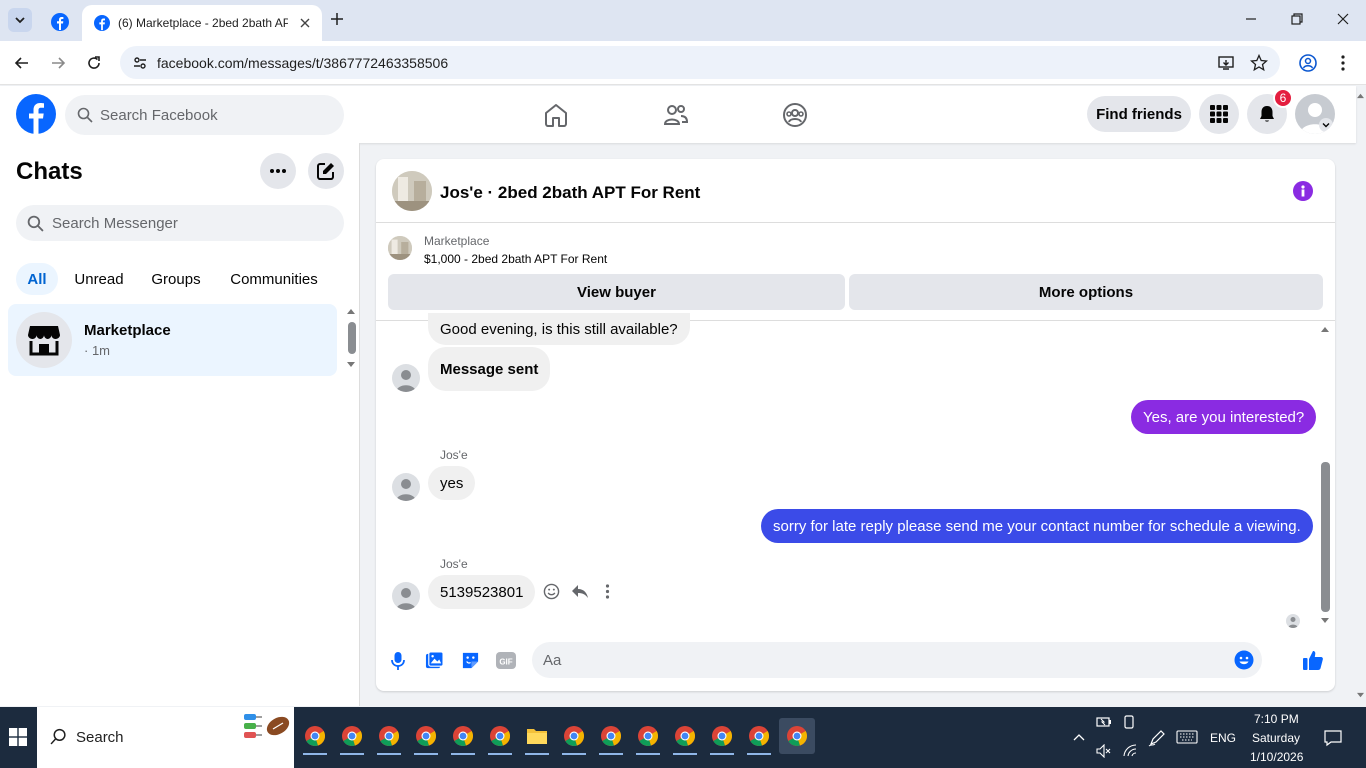 This screenshot has width=1366, height=768. I want to click on react-button, so click(551, 591).